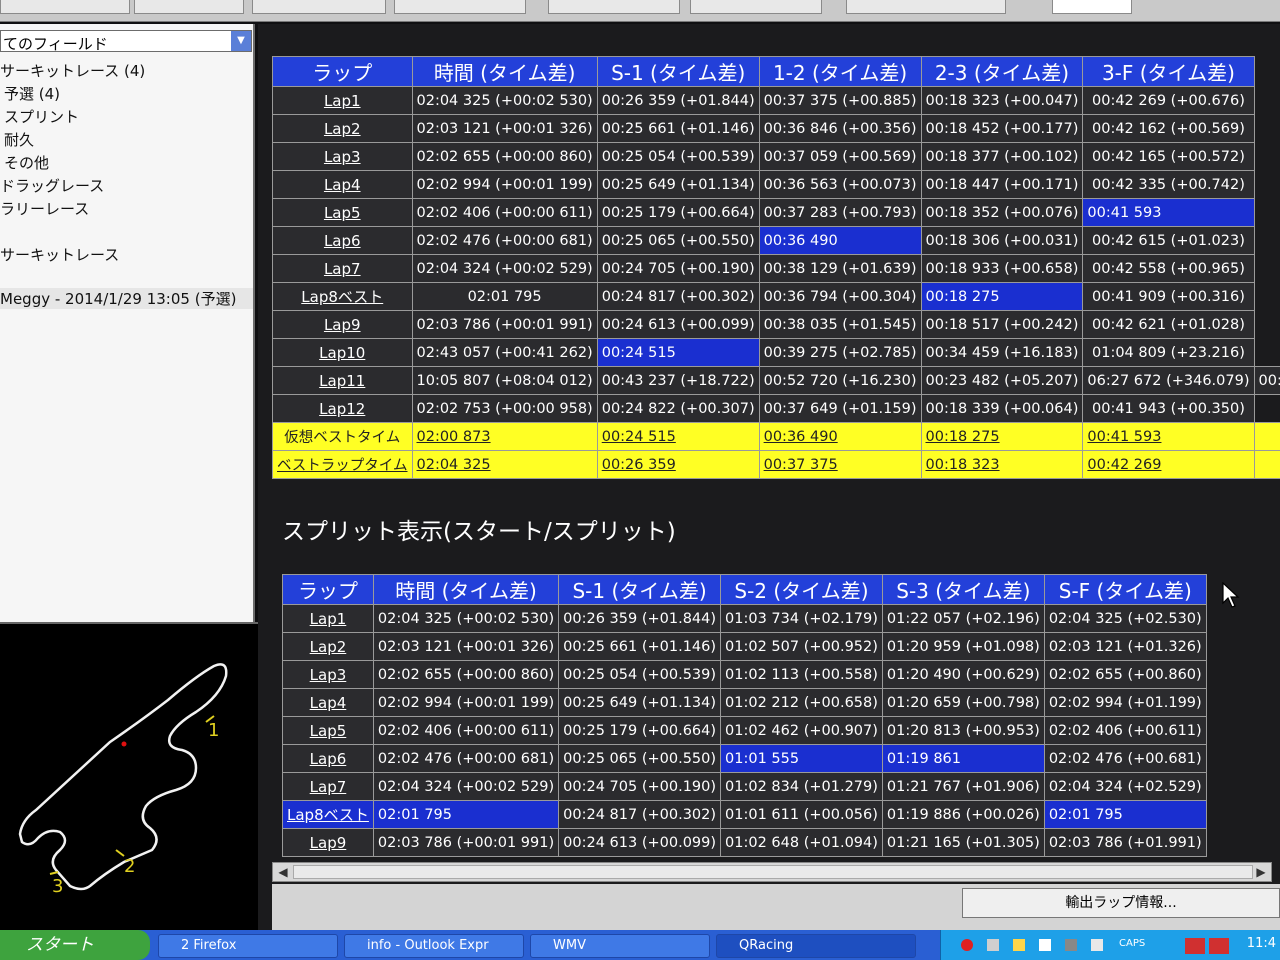 This screenshot has width=1280, height=960. What do you see at coordinates (283, 872) in the screenshot?
I see `scroll-left-icon: ◀` at bounding box center [283, 872].